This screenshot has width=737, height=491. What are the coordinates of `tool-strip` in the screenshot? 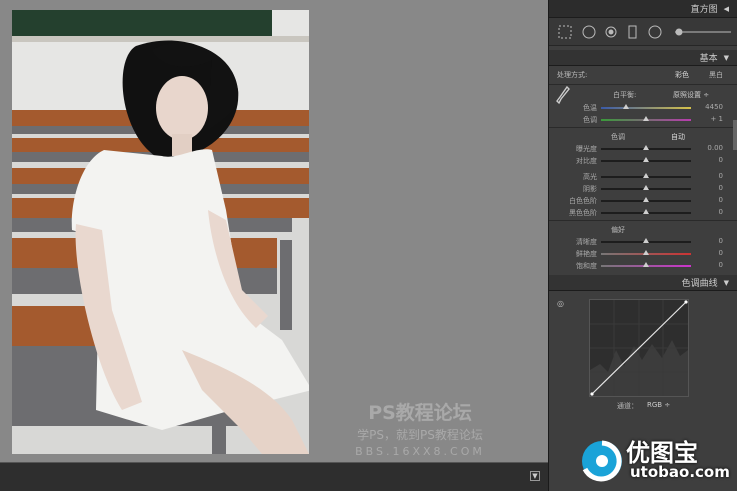 It's located at (643, 32).